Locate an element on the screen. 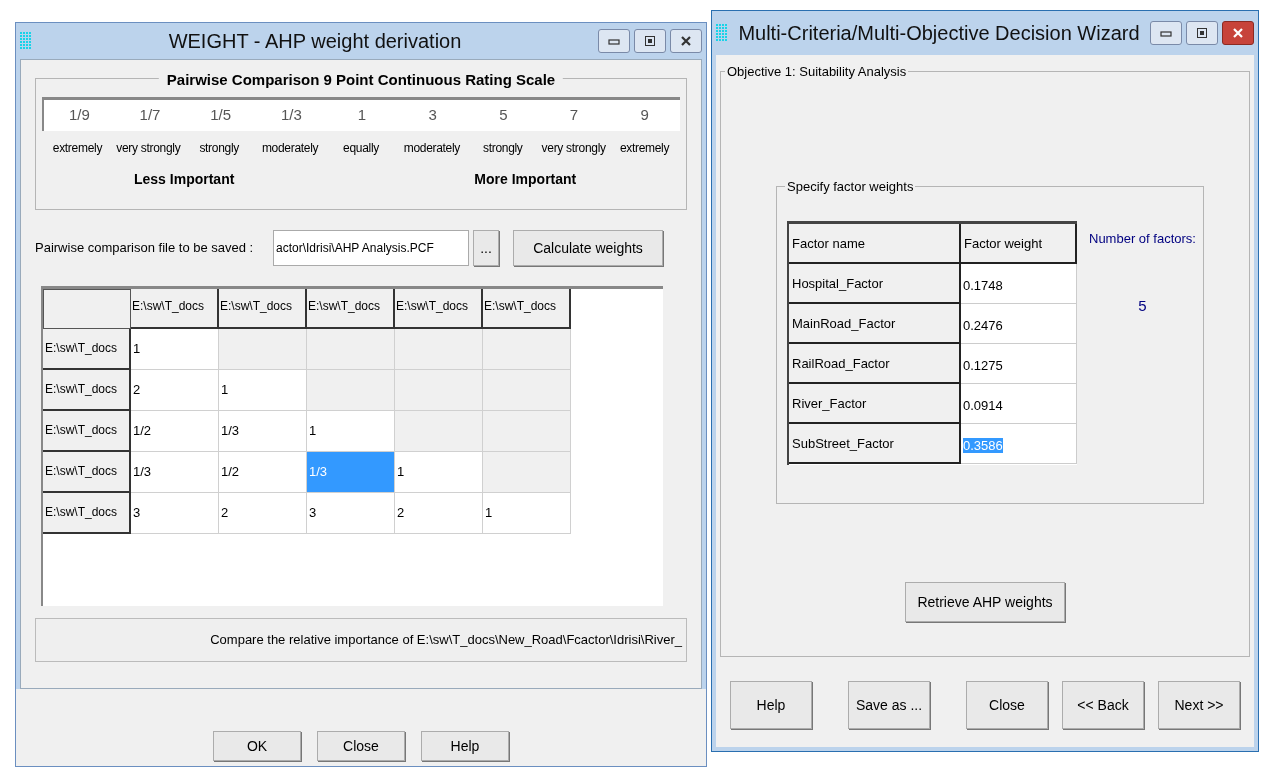  retrieve-weights-button: Retrieve AHP weights is located at coordinates (985, 602).